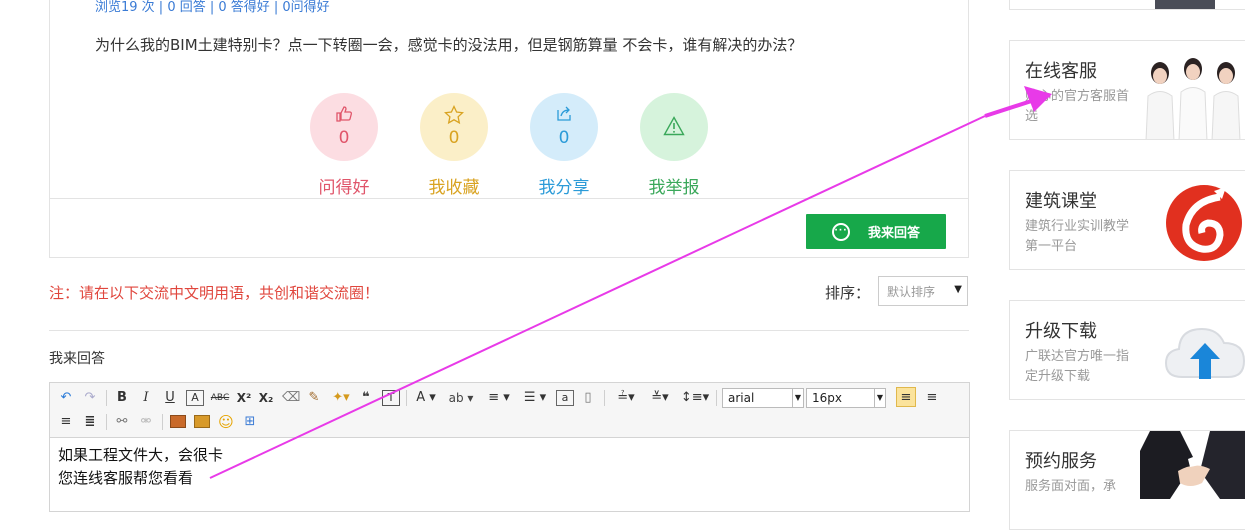 This screenshot has height=530, width=1245. What do you see at coordinates (202, 421) in the screenshot?
I see `multi-image-icon` at bounding box center [202, 421].